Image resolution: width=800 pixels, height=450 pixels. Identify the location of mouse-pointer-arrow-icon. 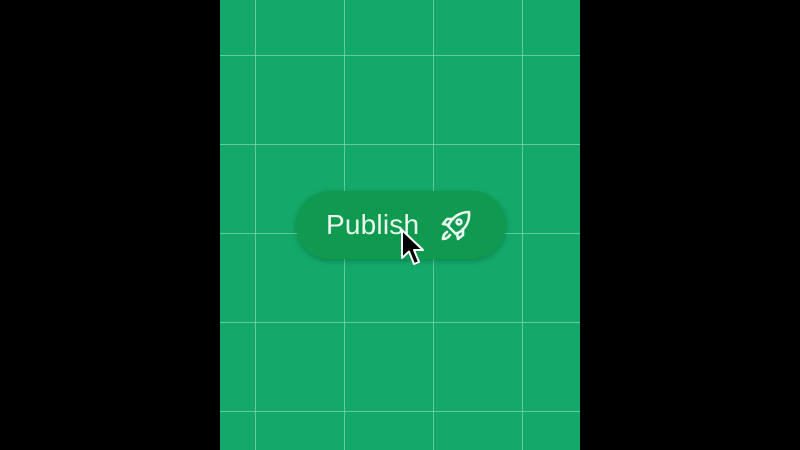
(413, 248).